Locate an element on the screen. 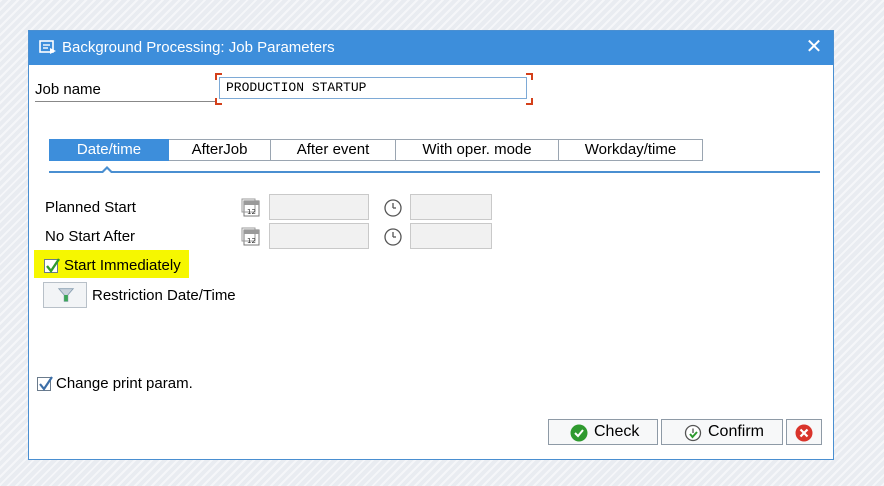  planned-start-time-field is located at coordinates (451, 207).